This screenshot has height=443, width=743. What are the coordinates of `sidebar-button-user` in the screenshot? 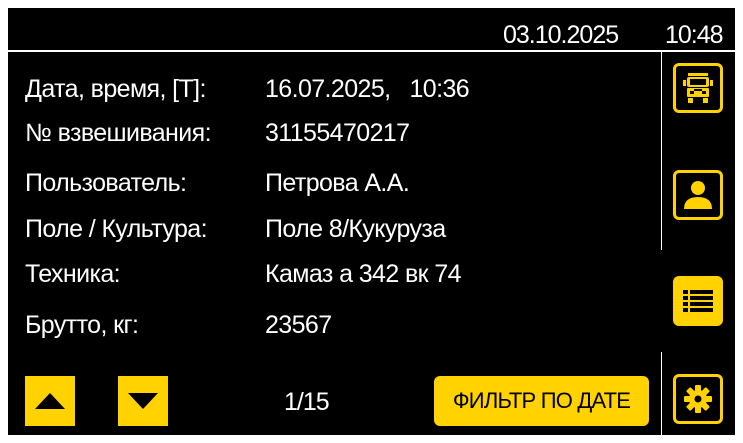 It's located at (698, 195).